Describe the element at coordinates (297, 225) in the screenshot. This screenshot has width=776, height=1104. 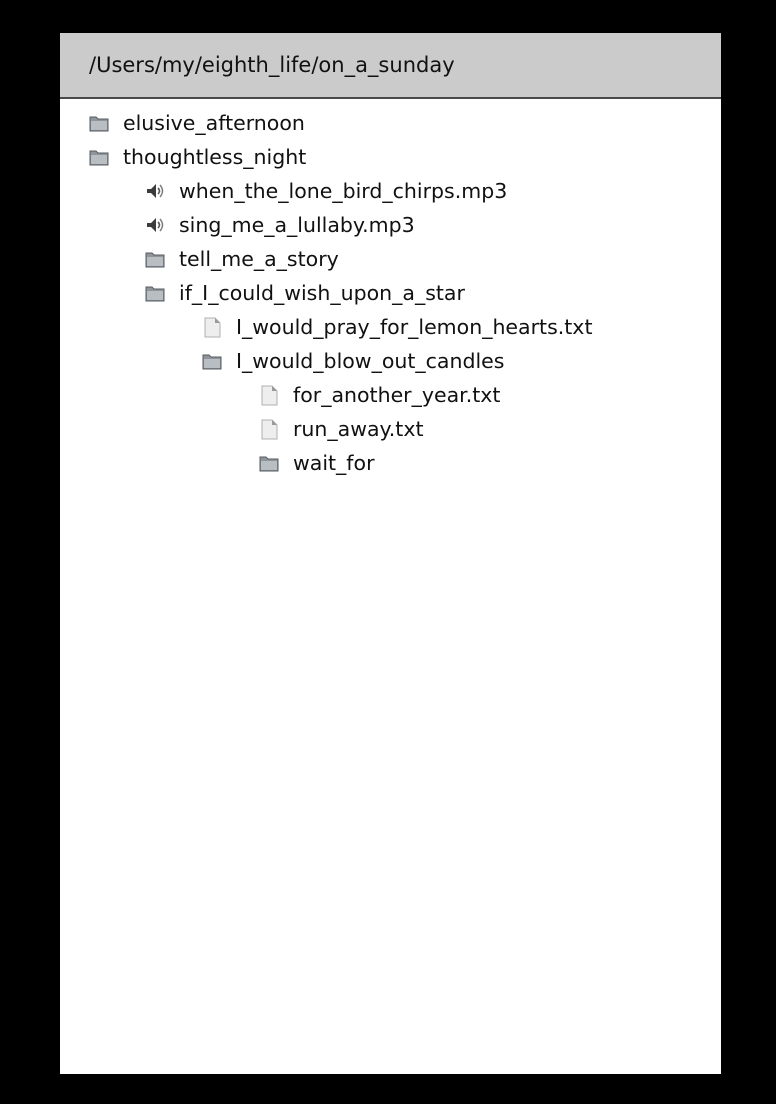
I see `tree-item-label: sing_me_a_lullaby.mp3` at that location.